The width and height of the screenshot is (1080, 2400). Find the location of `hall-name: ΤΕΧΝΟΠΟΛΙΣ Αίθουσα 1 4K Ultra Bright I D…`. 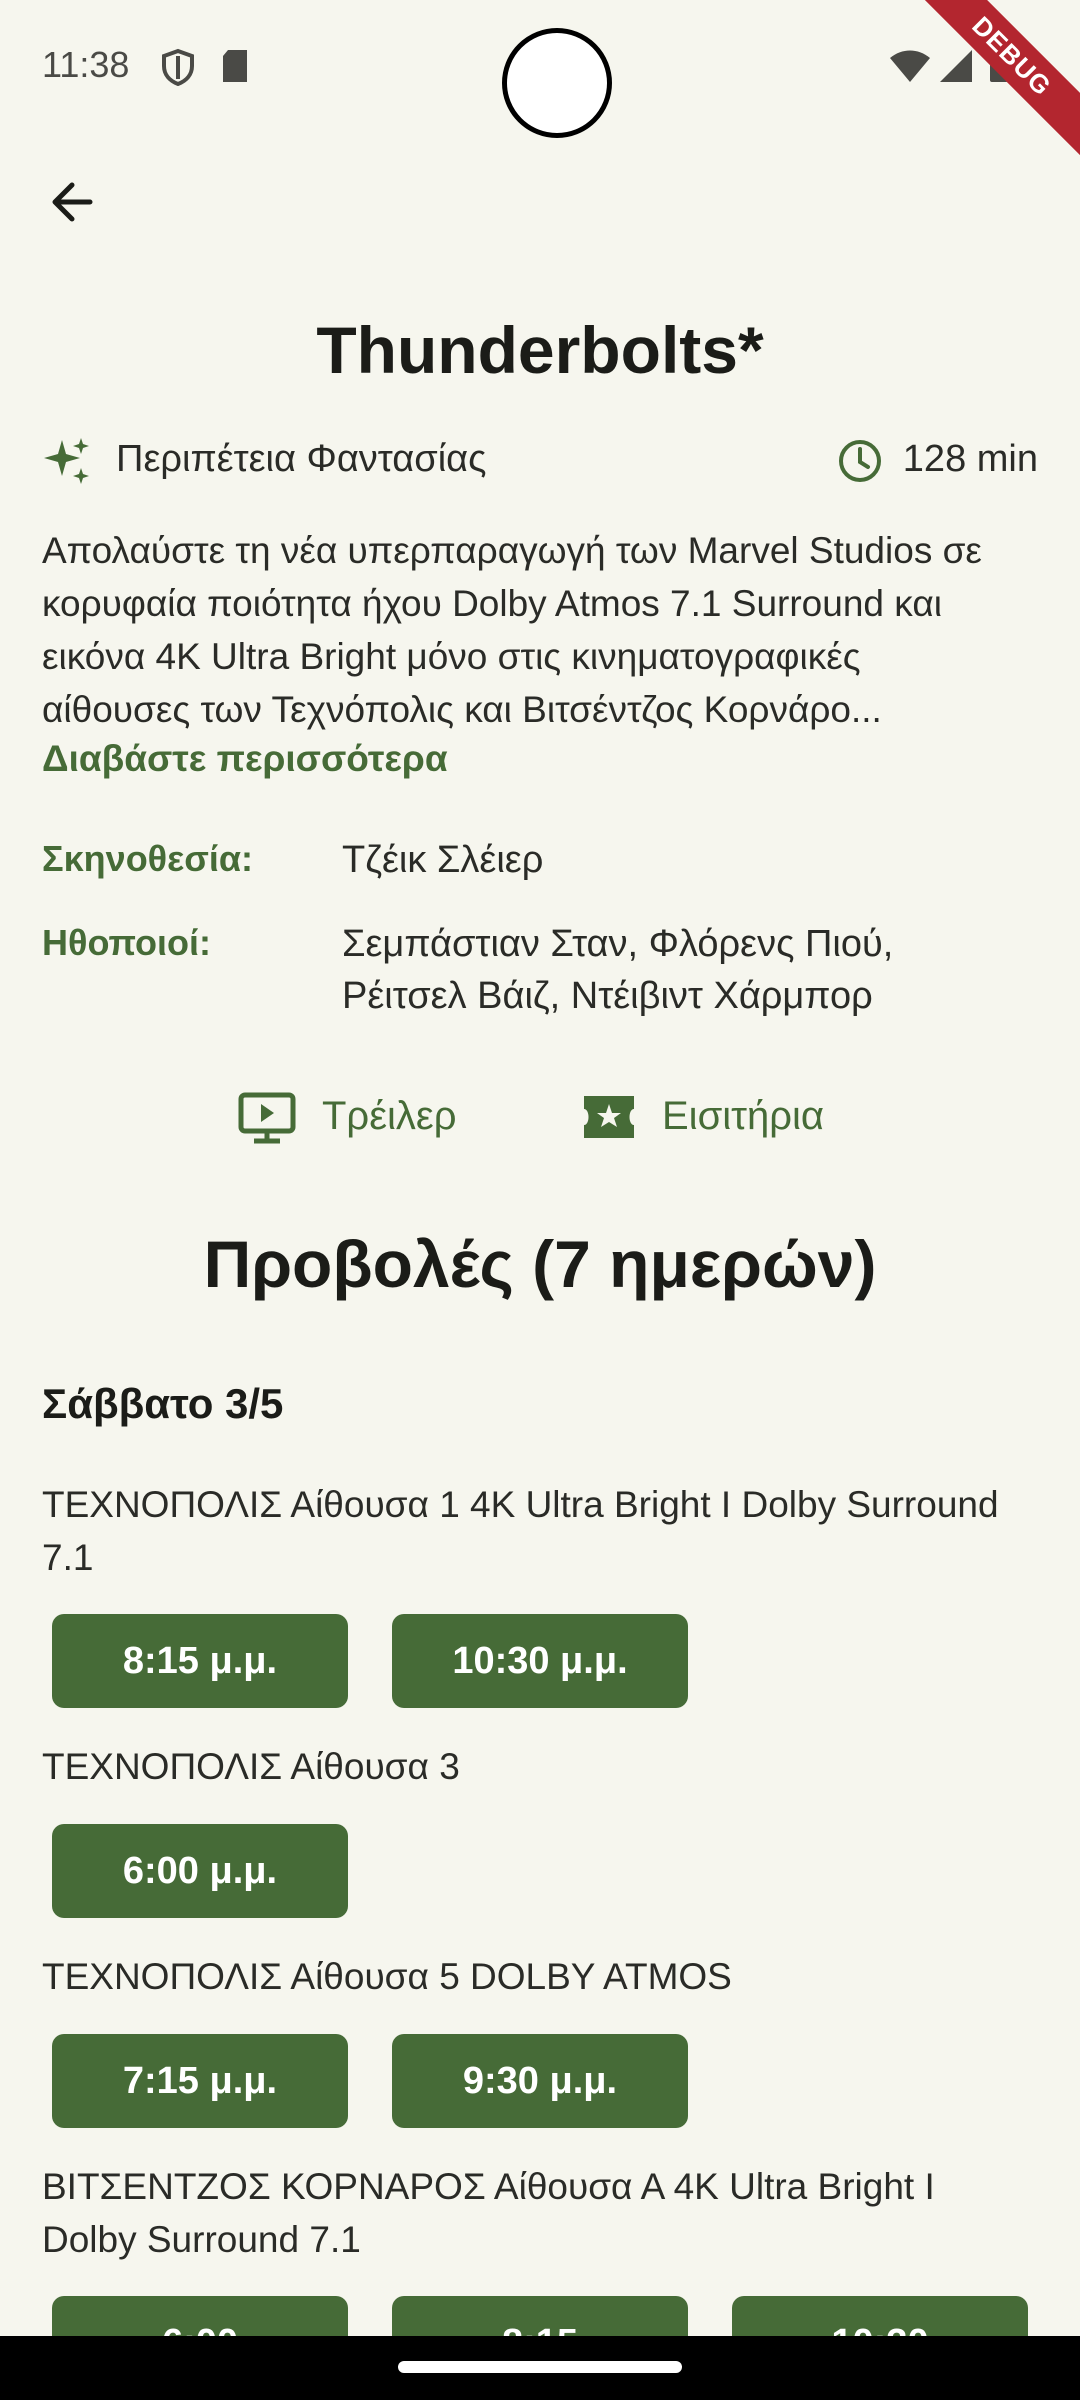

hall-name: ΤΕΧΝΟΠΟΛΙΣ Αίθουσα 1 4K Ultra Bright I D… is located at coordinates (542, 1531).